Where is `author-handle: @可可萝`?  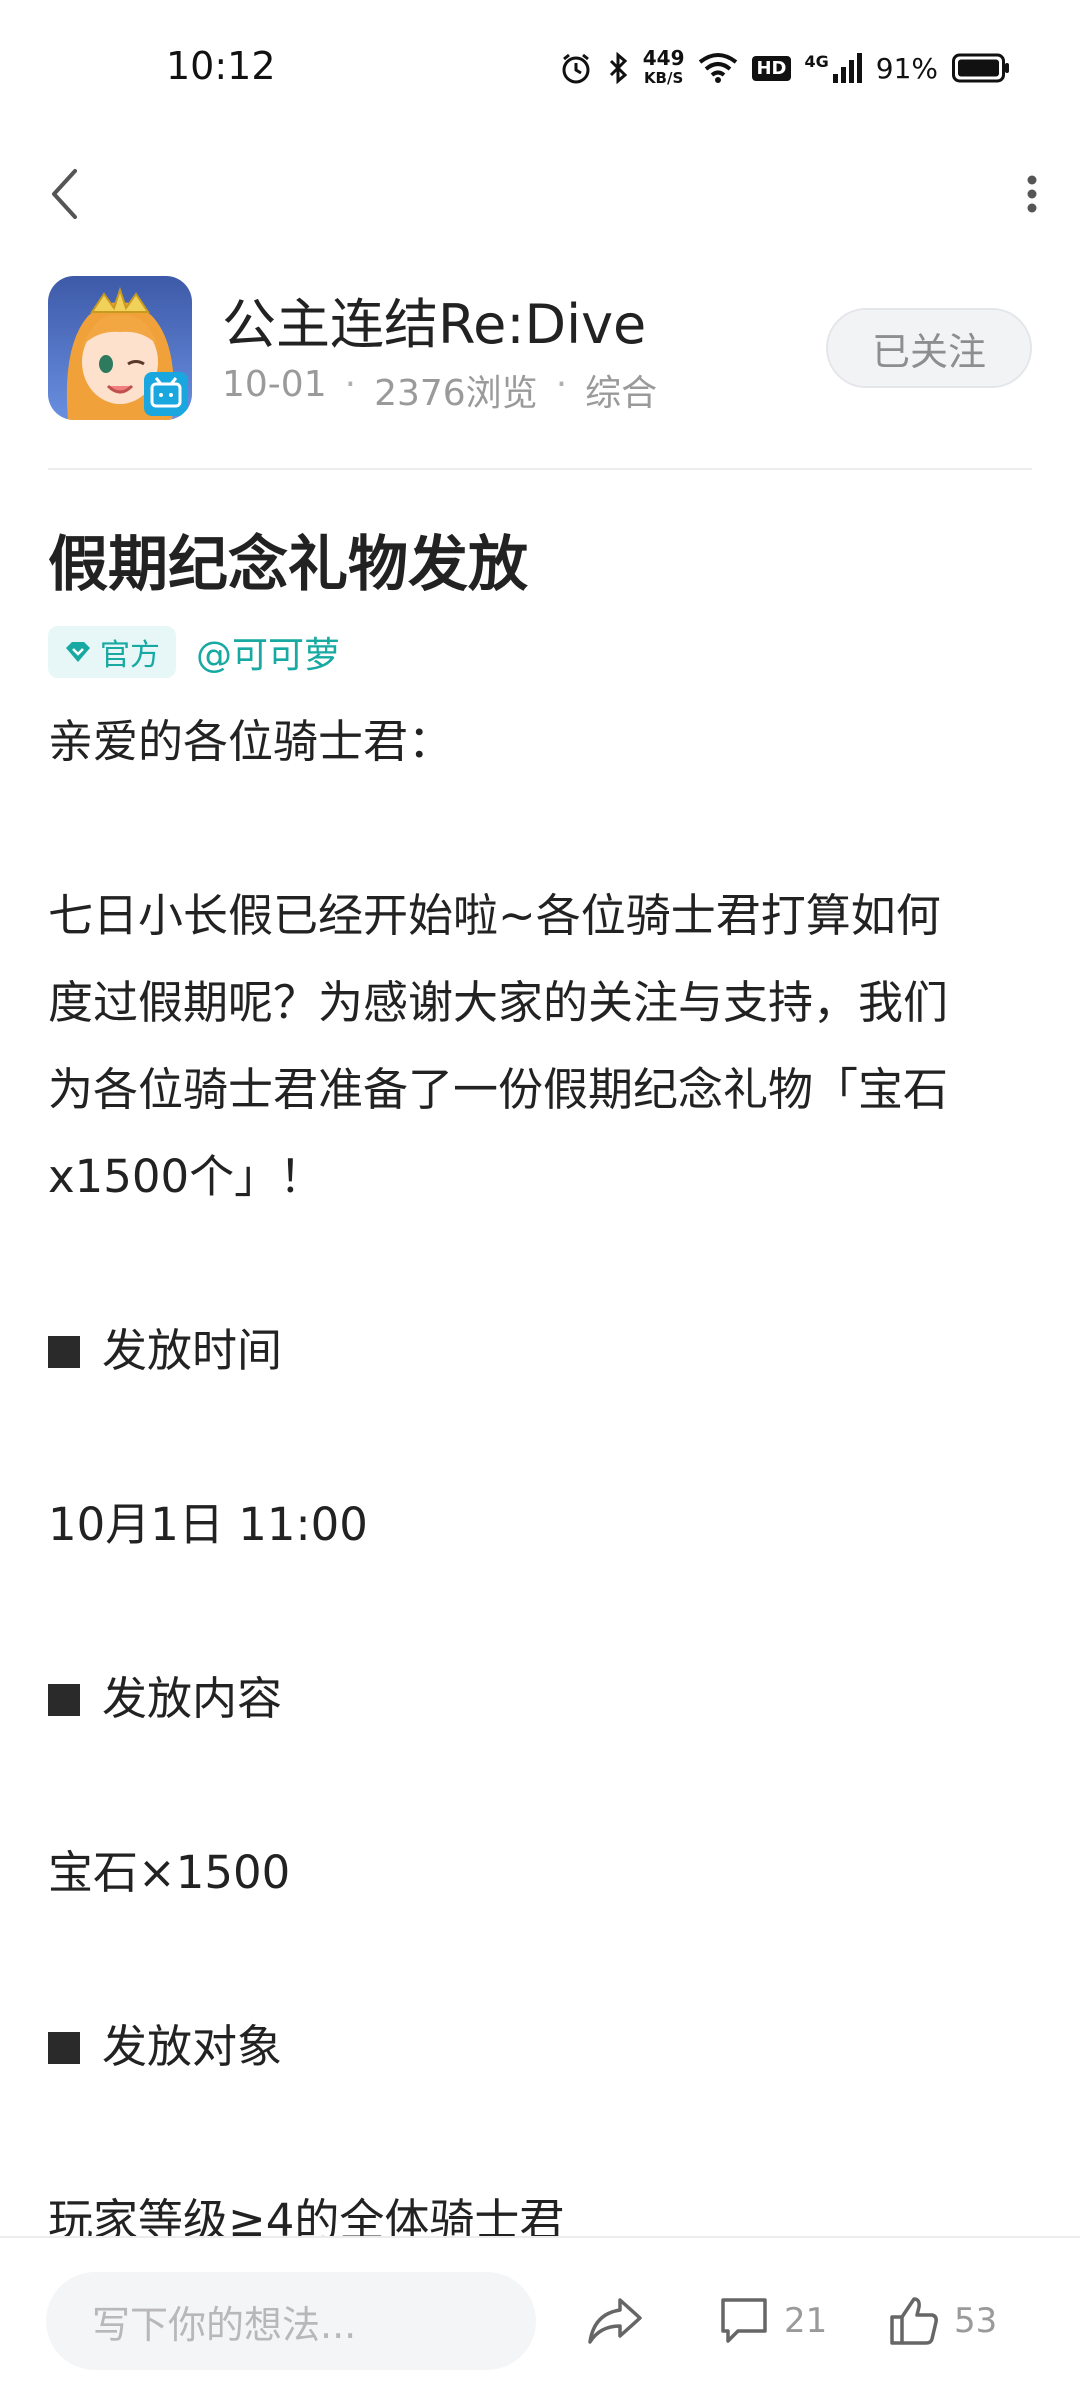
author-handle: @可可萝 is located at coordinates (268, 652).